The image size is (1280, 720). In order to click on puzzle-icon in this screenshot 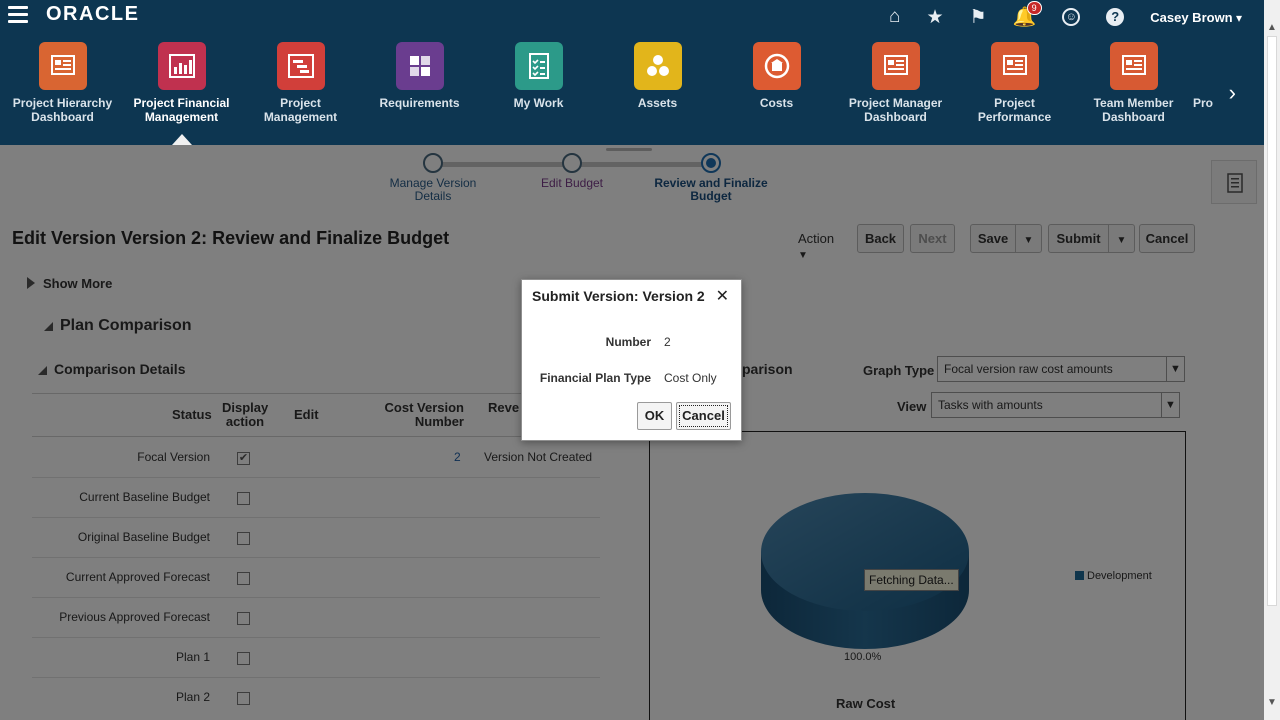, I will do `click(419, 66)`.